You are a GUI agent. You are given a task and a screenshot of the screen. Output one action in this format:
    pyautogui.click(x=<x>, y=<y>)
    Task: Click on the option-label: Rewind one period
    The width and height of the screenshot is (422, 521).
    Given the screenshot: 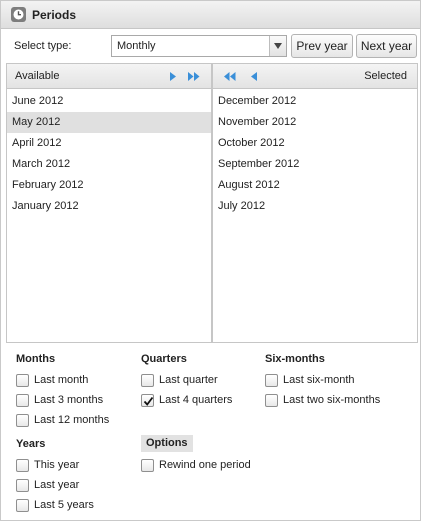 What is the action you would take?
    pyautogui.click(x=205, y=465)
    